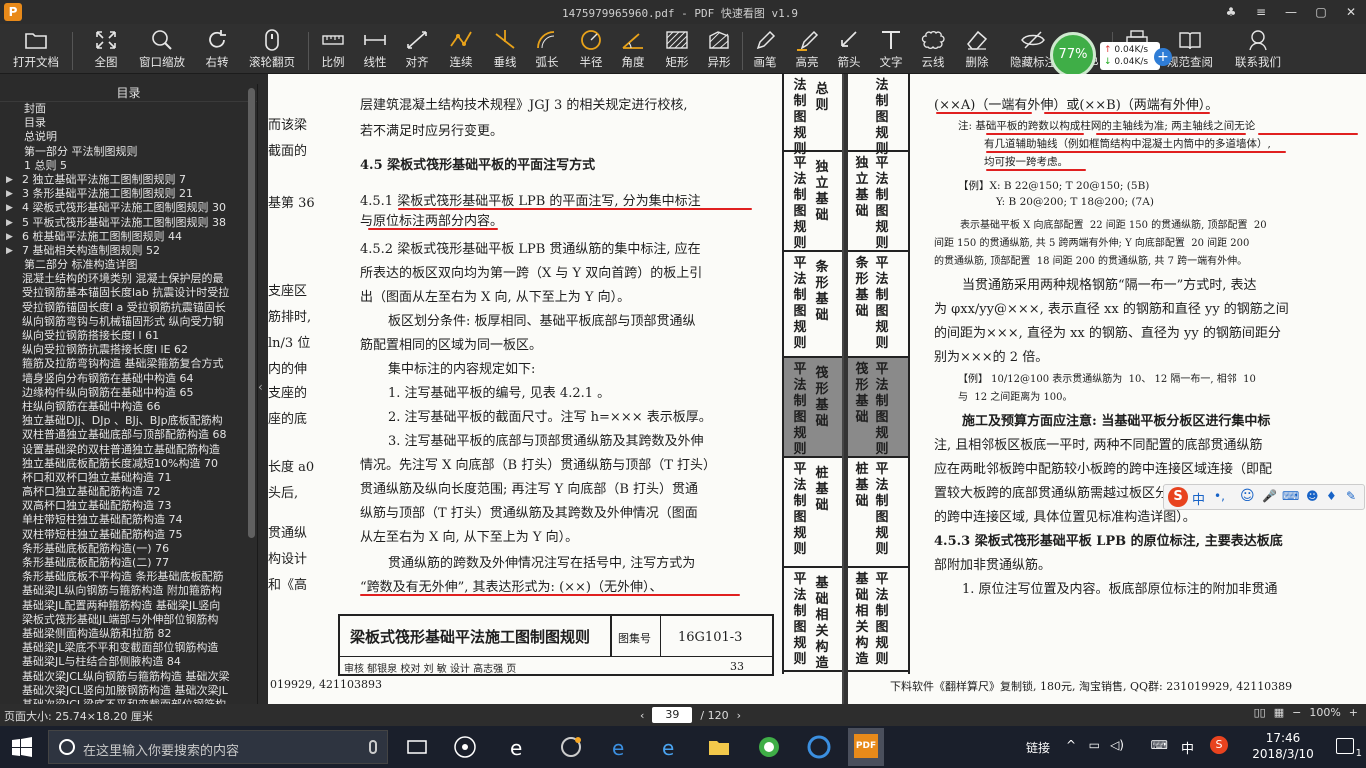 This screenshot has width=1366, height=768. I want to click on ime-indicator: 中, so click(1187, 747).